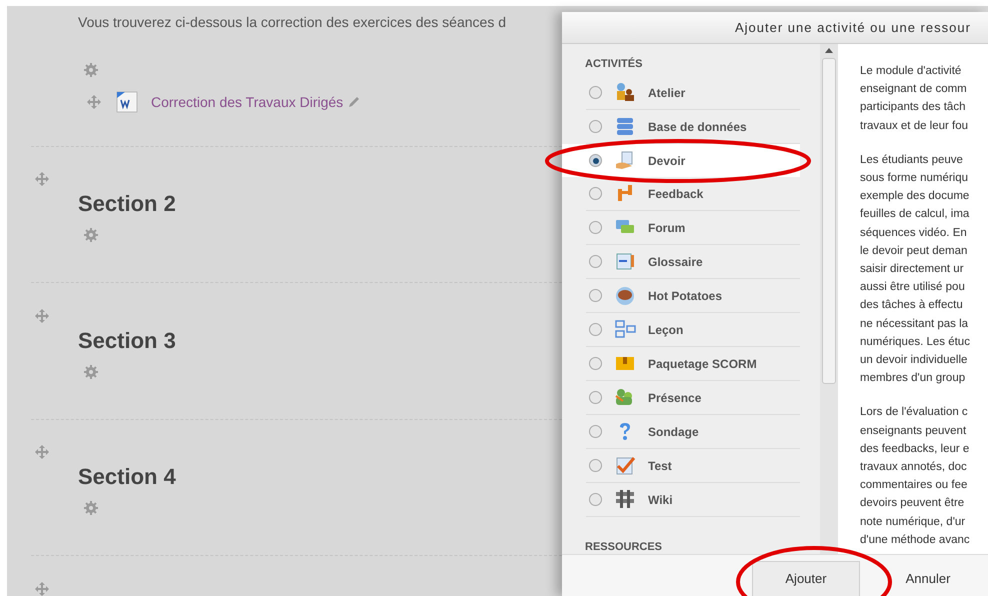 The image size is (988, 596). What do you see at coordinates (697, 127) in the screenshot?
I see `activity-label: Base de données` at bounding box center [697, 127].